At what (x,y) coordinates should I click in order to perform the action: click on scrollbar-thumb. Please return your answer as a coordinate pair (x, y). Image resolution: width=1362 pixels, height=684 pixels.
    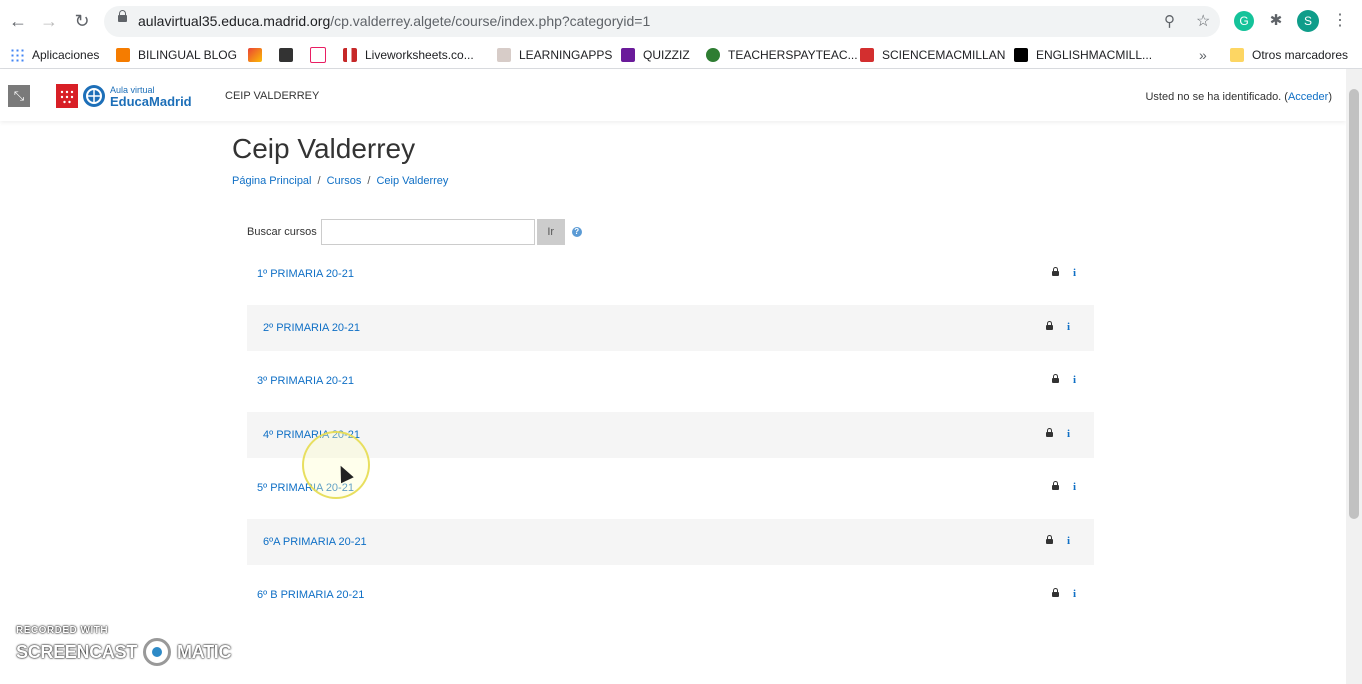
    Looking at the image, I should click on (1354, 304).